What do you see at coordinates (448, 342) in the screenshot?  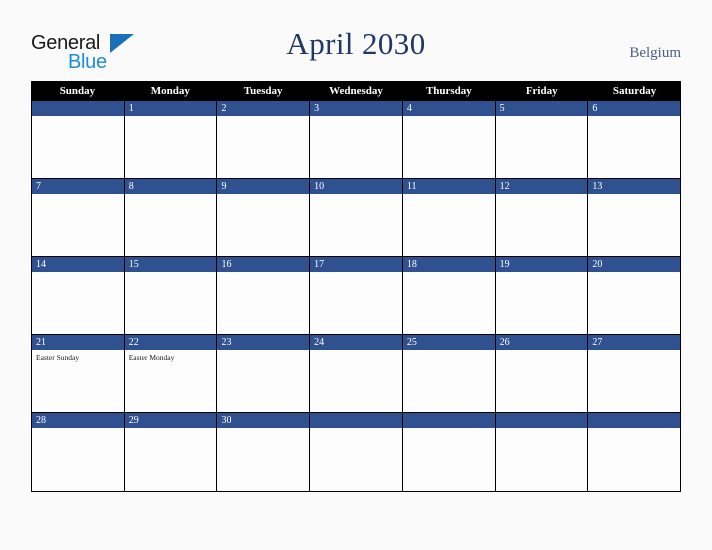 I see `day-number: 25` at bounding box center [448, 342].